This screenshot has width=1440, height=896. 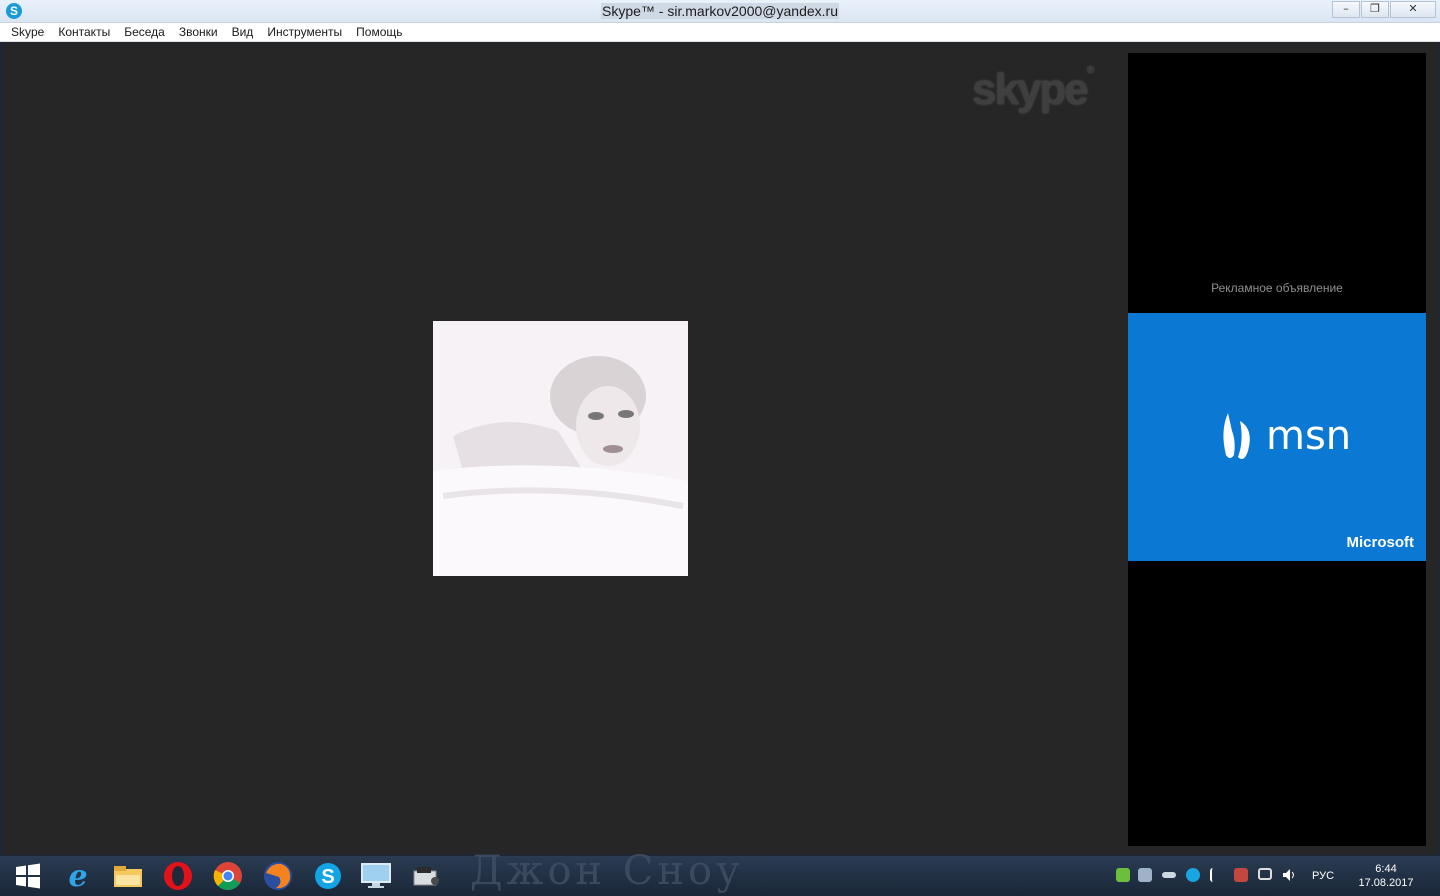 What do you see at coordinates (178, 876) in the screenshot?
I see `opera-icon` at bounding box center [178, 876].